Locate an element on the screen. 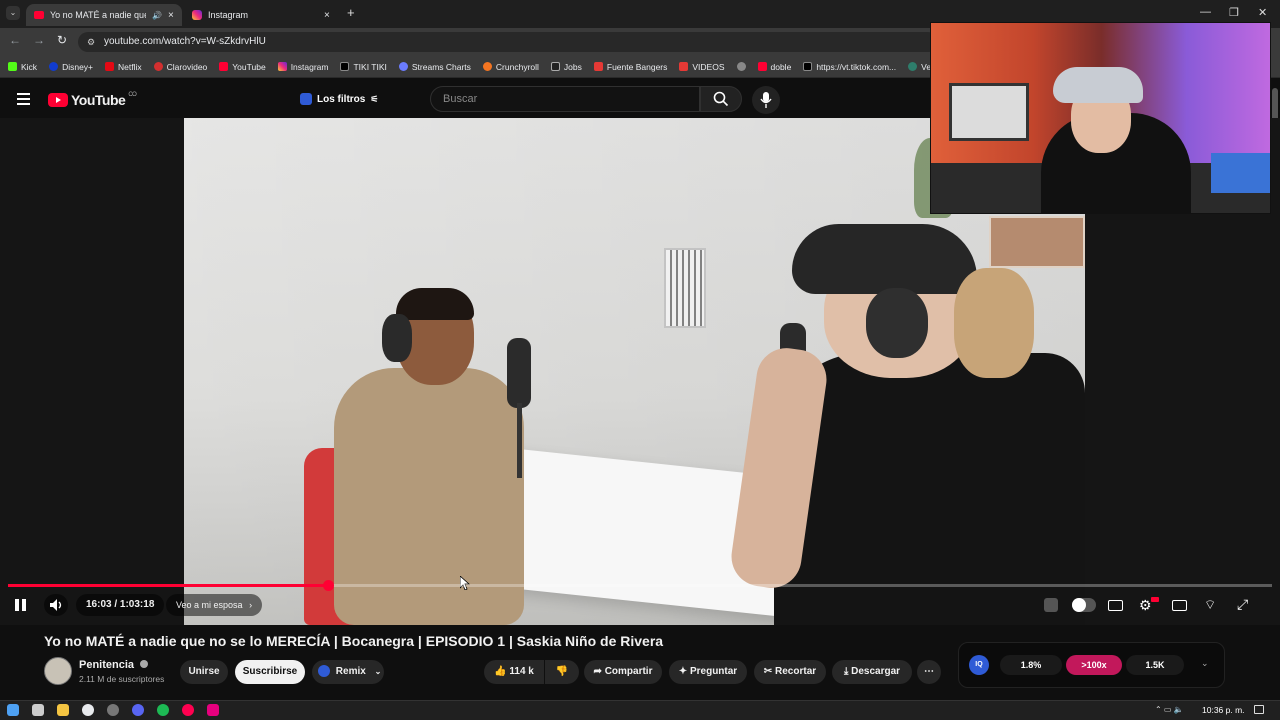 This screenshot has height=720, width=1280. bookmark-netflix: Netflix is located at coordinates (123, 67).